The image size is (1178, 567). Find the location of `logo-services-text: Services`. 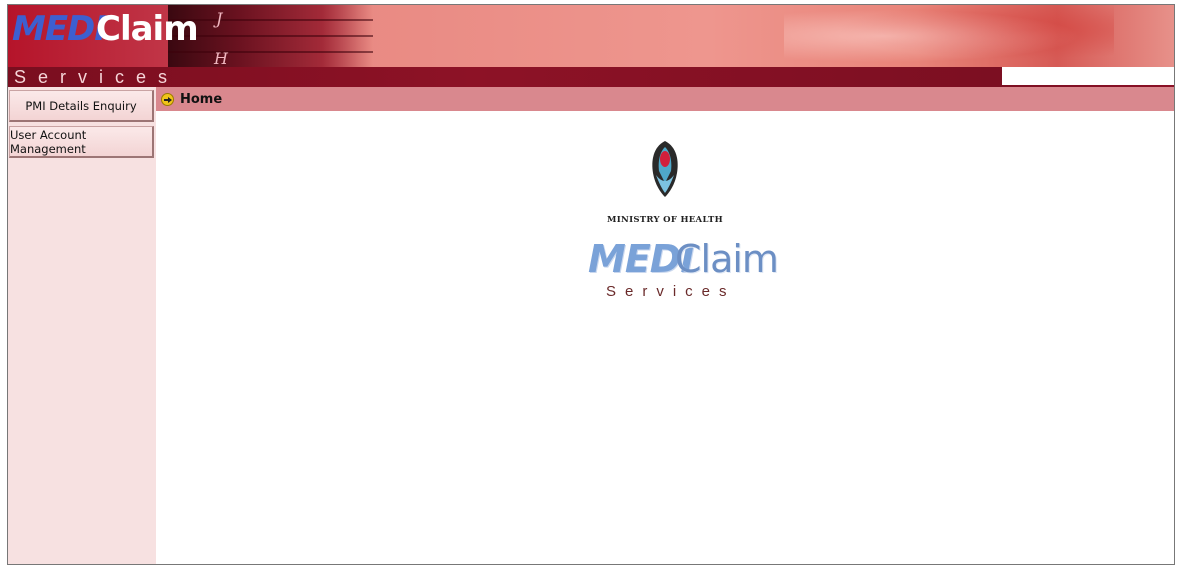

logo-services-text: Services is located at coordinates (97, 77).